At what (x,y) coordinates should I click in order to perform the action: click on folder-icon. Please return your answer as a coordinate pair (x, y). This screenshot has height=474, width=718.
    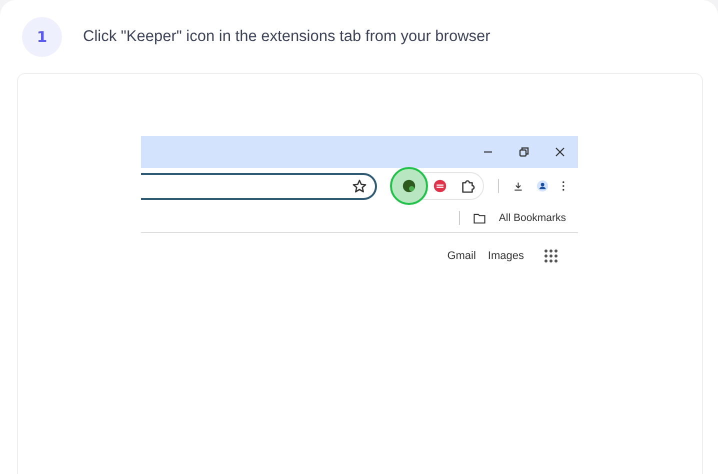
    Looking at the image, I should click on (479, 218).